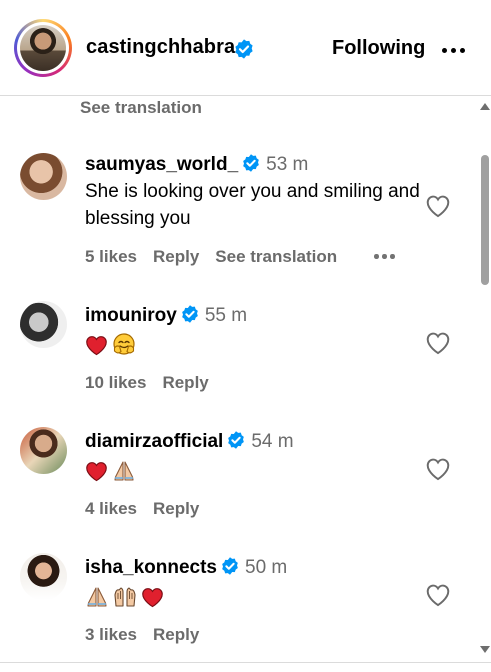 Image resolution: width=491 pixels, height=672 pixels. Describe the element at coordinates (272, 441) in the screenshot. I see `comment-time: 54 m` at that location.